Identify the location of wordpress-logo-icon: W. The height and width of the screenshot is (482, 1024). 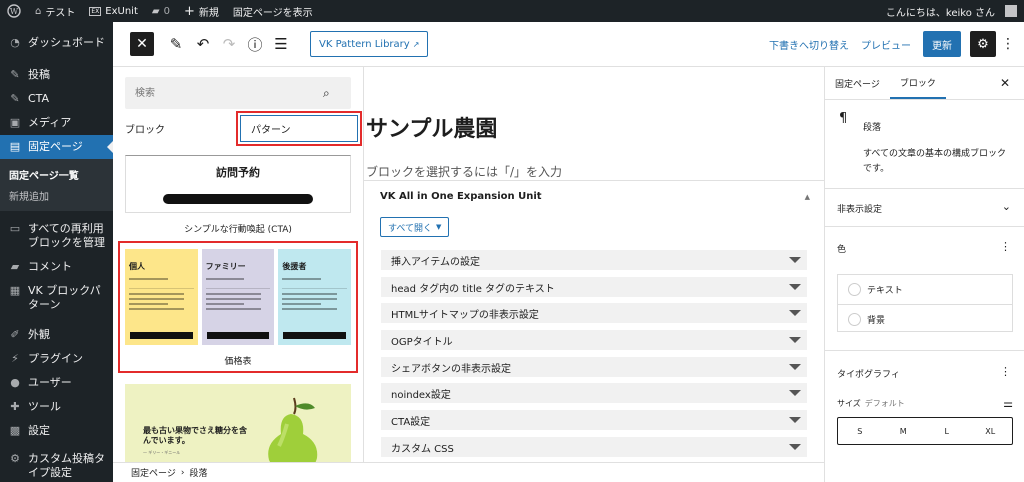
(14, 11).